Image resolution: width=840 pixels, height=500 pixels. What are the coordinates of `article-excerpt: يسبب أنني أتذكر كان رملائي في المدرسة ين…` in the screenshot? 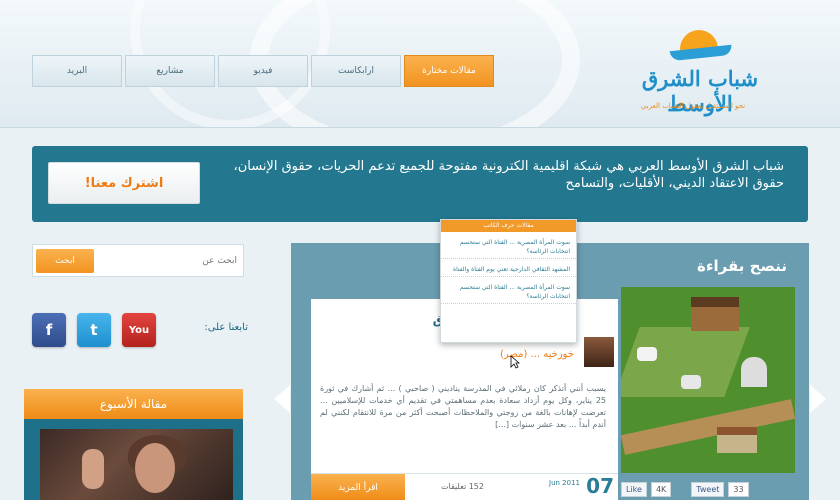 It's located at (463, 406).